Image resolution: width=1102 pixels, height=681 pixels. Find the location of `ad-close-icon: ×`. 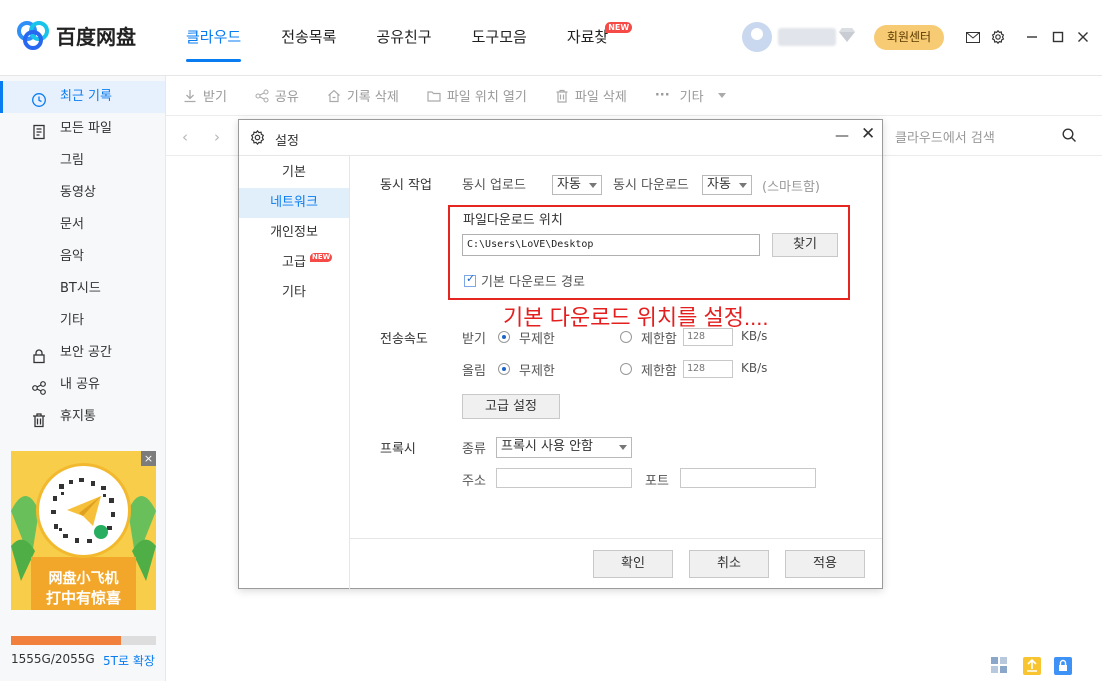

ad-close-icon: × is located at coordinates (148, 458).